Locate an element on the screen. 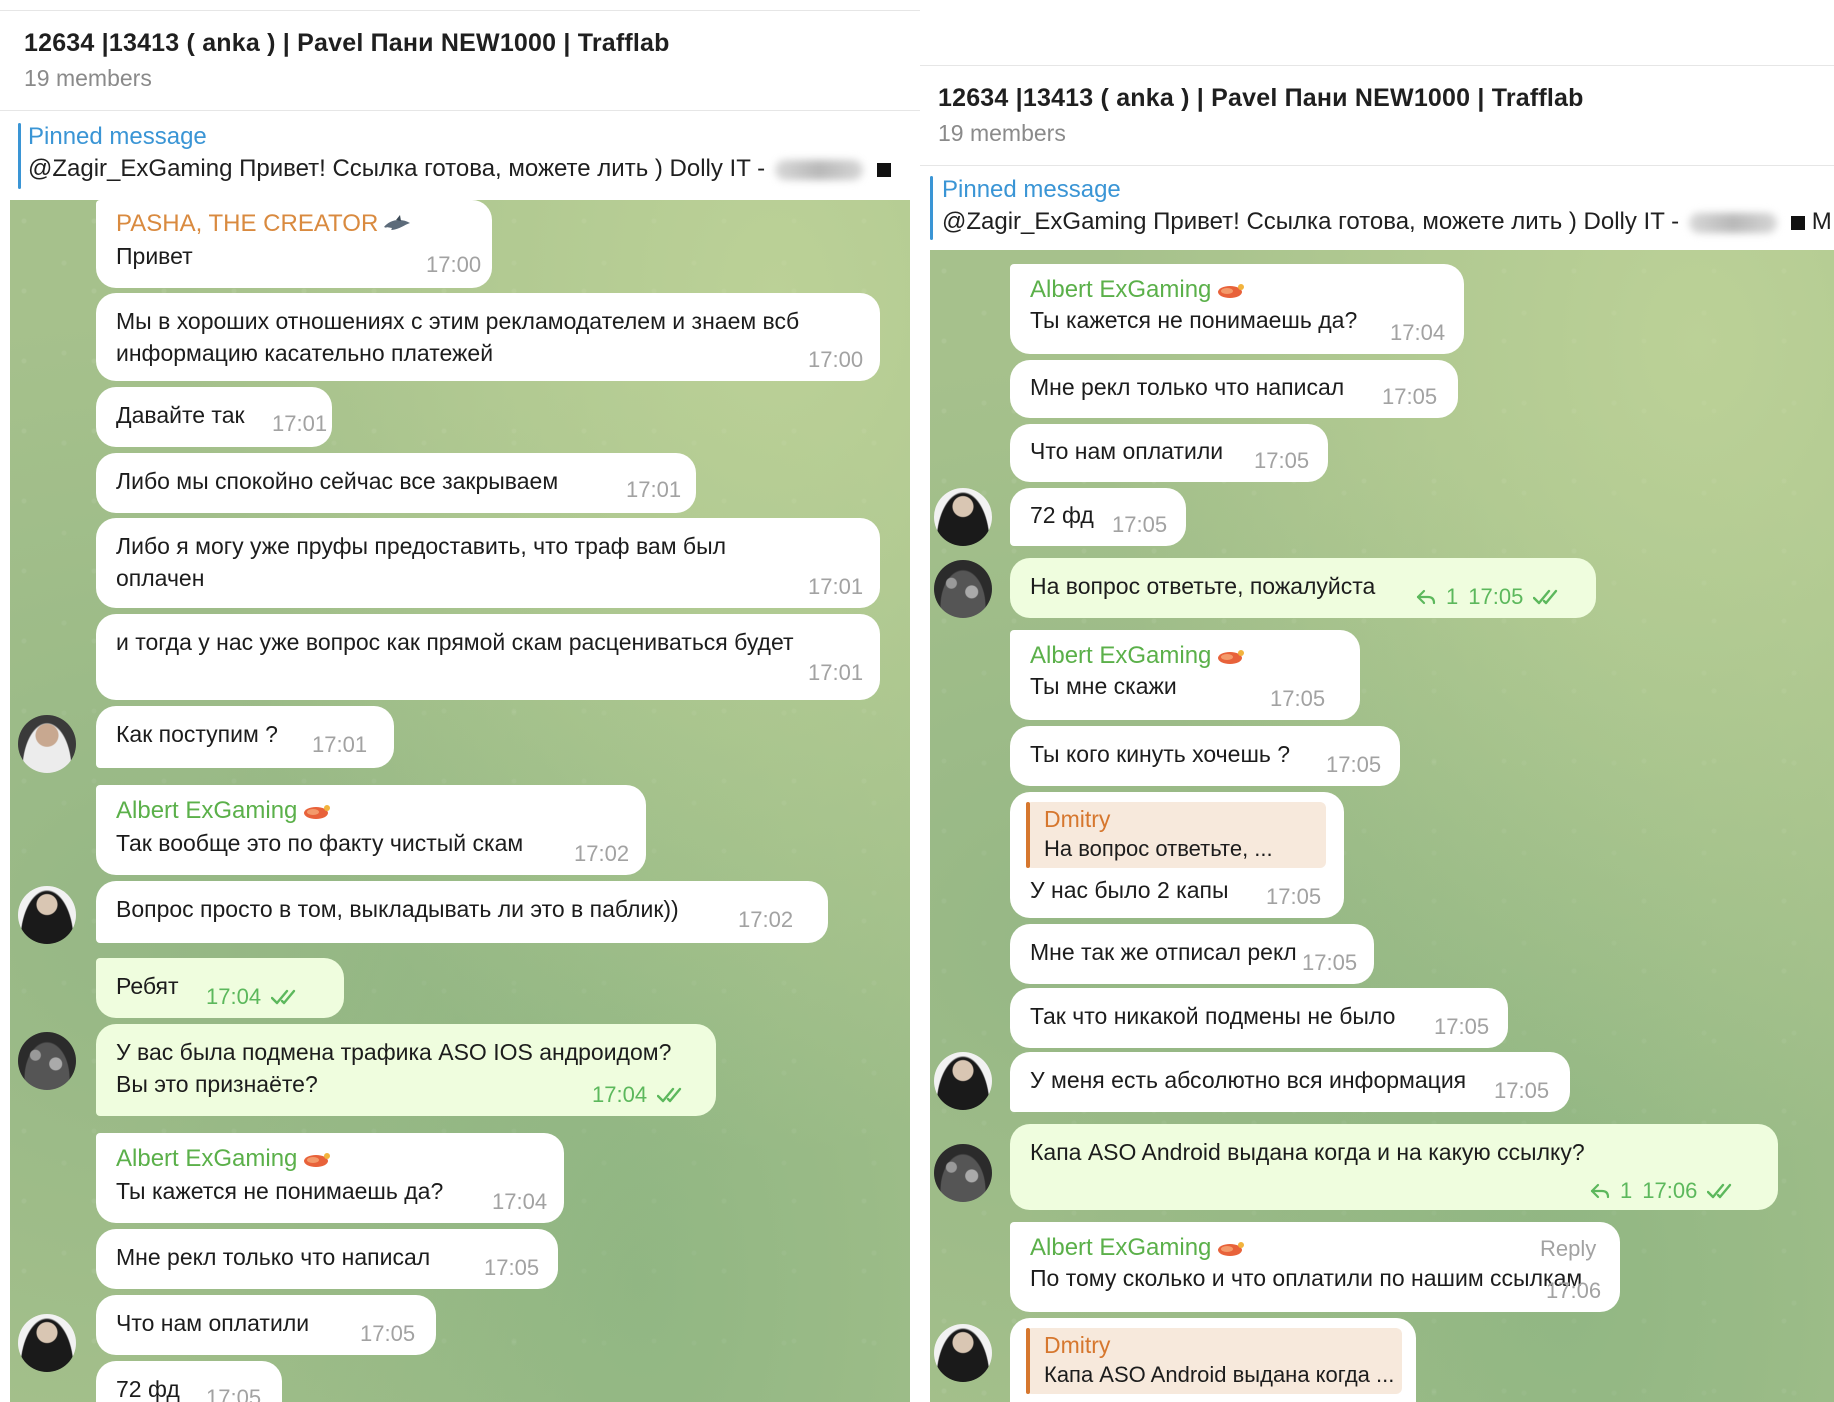 This screenshot has height=1402, width=1834. message-bubble: Как поступим ? 17:01 is located at coordinates (245, 737).